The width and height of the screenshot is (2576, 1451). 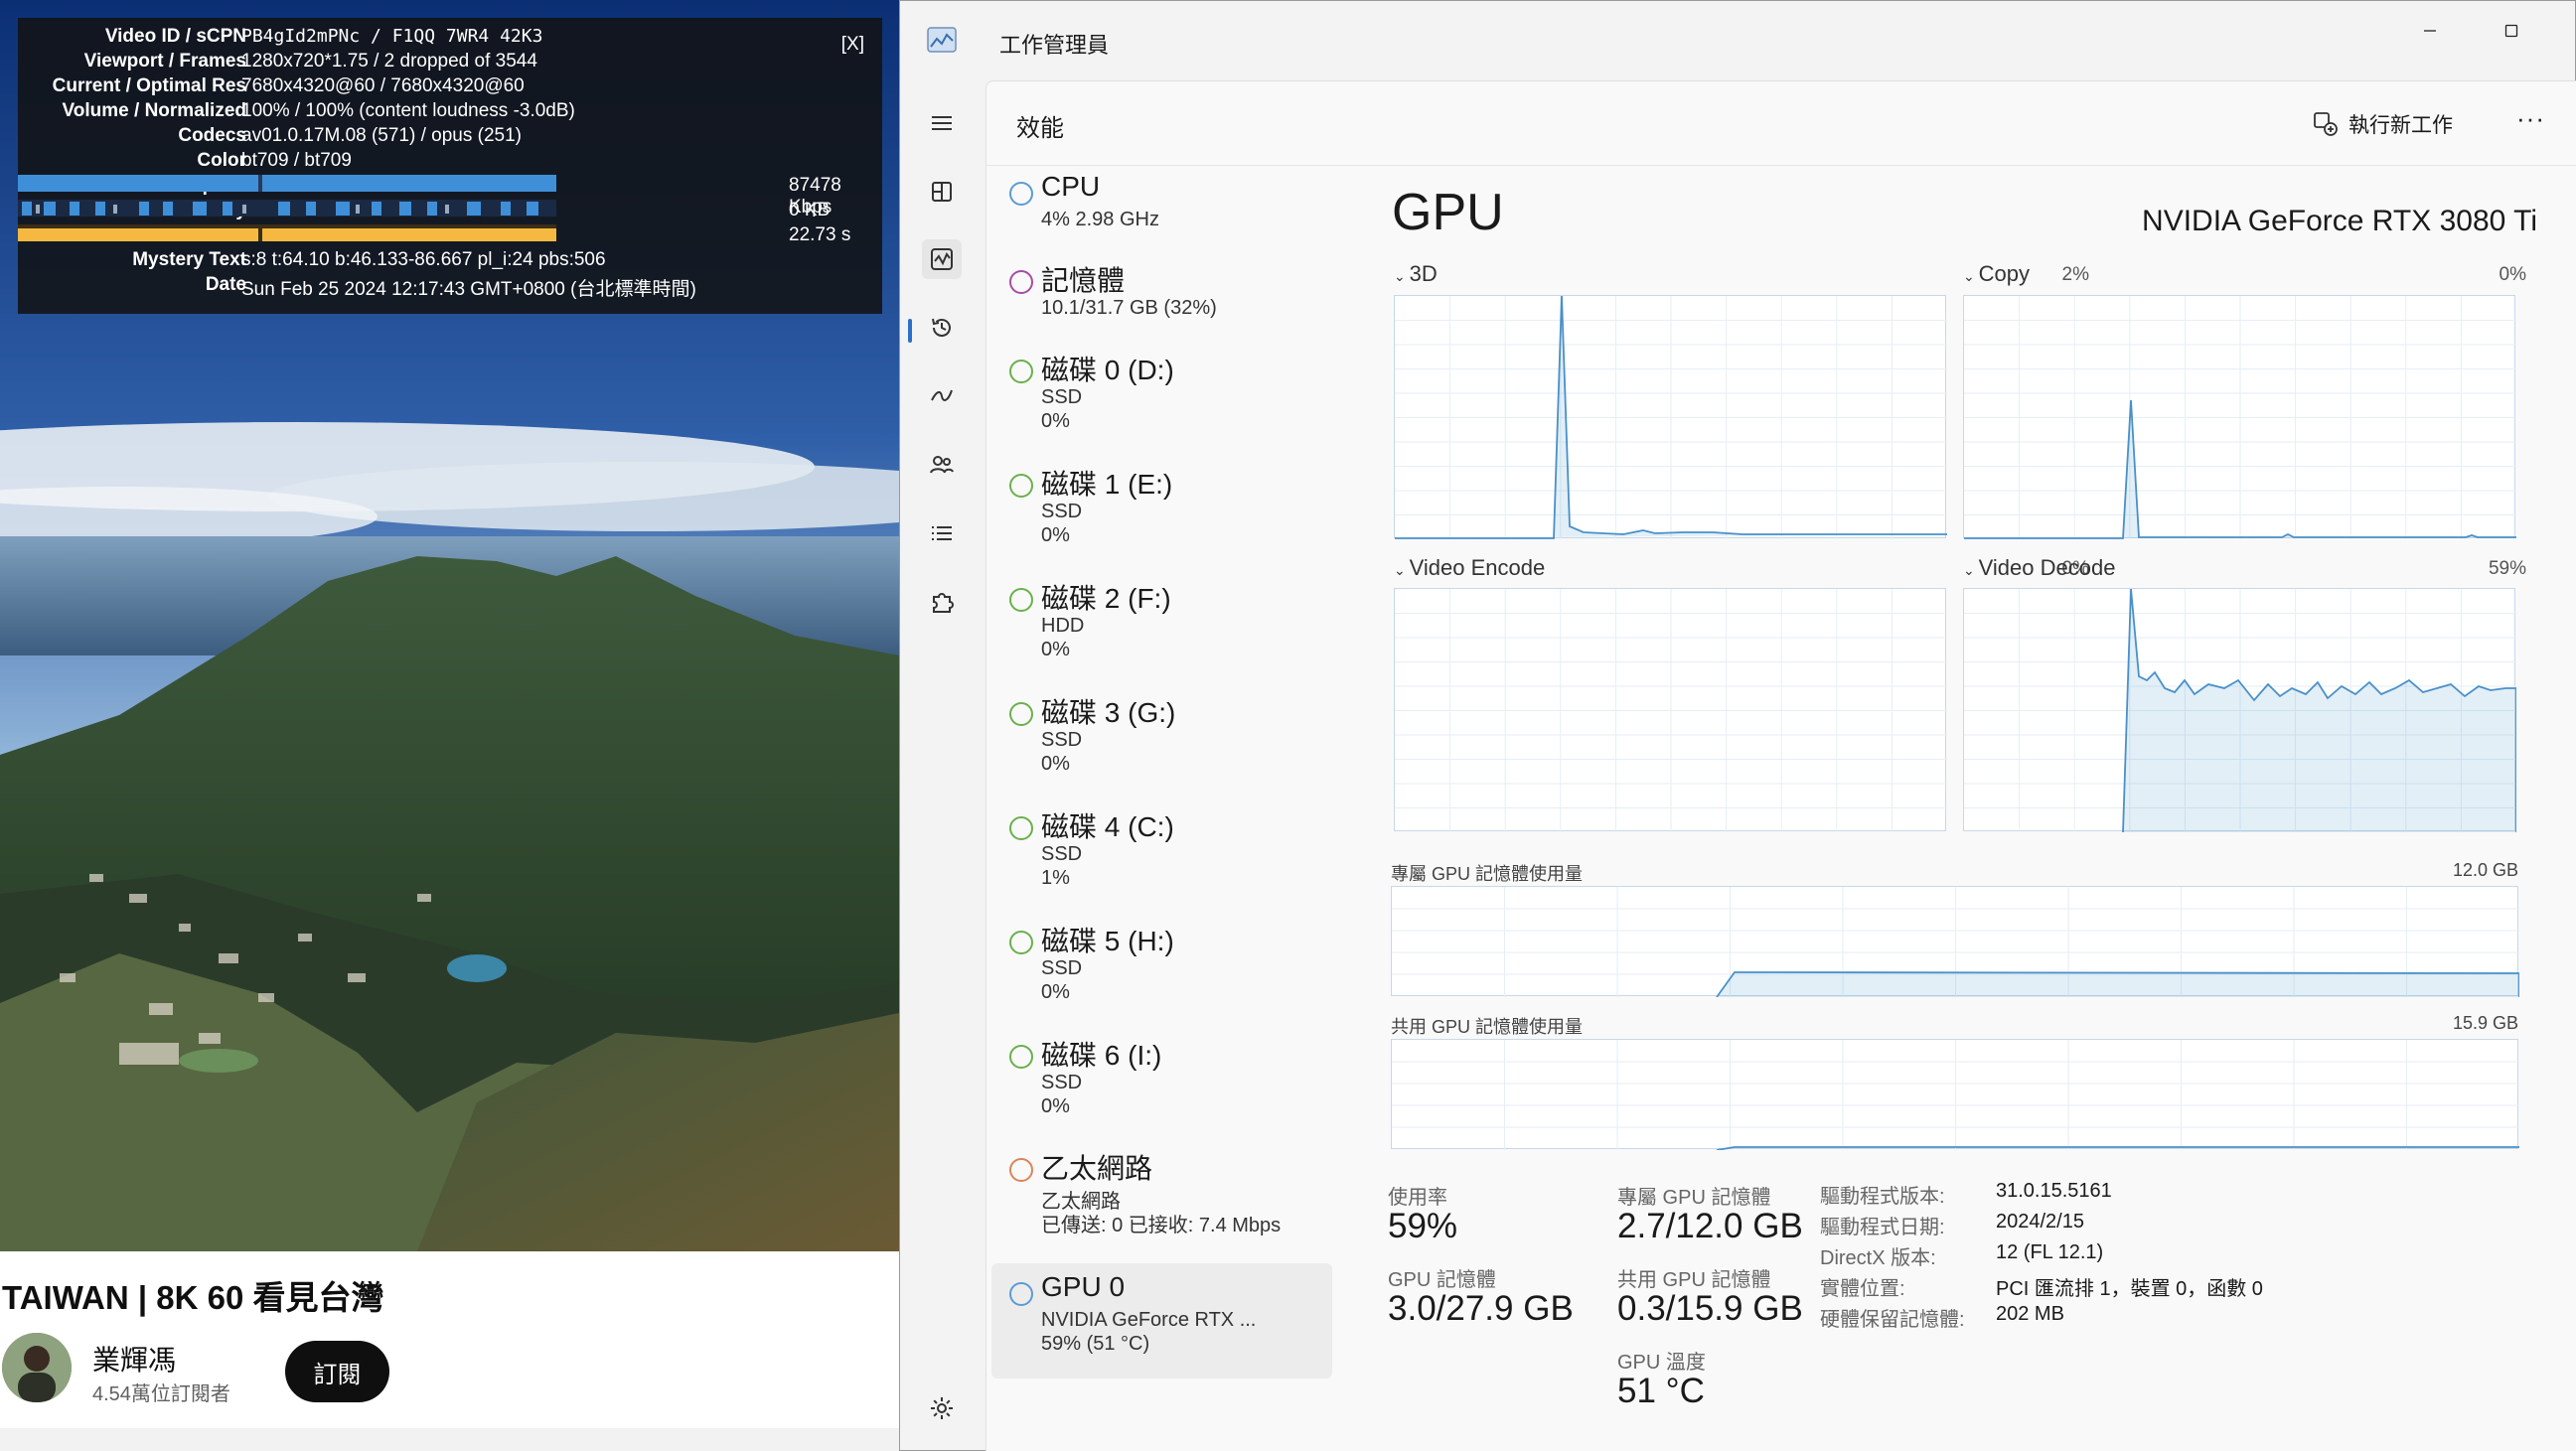 I want to click on resource-usage: 59% (51 °C), so click(x=1096, y=1344).